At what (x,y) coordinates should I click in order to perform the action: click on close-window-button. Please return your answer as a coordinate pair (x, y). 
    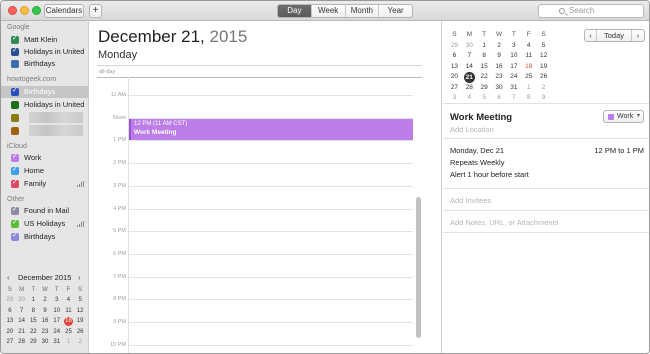
    Looking at the image, I should click on (12, 10).